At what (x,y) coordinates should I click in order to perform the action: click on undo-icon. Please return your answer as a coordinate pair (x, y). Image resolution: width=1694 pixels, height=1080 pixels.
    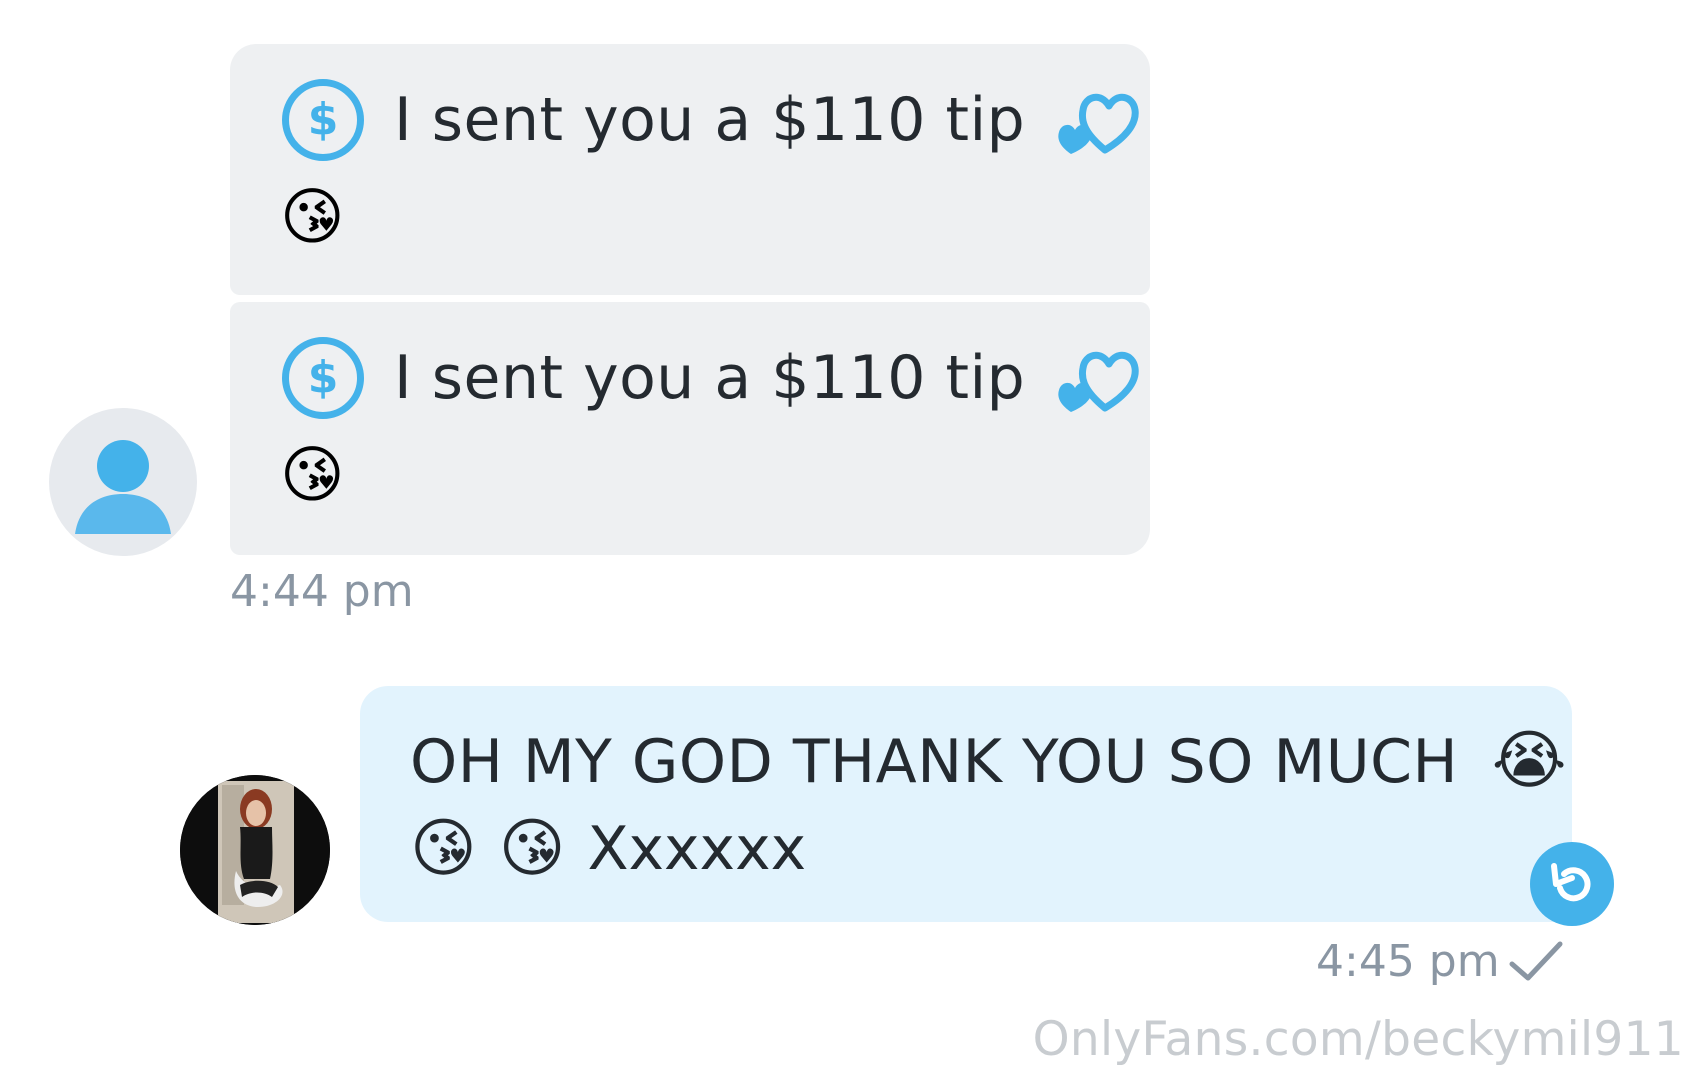
    Looking at the image, I should click on (1571, 882).